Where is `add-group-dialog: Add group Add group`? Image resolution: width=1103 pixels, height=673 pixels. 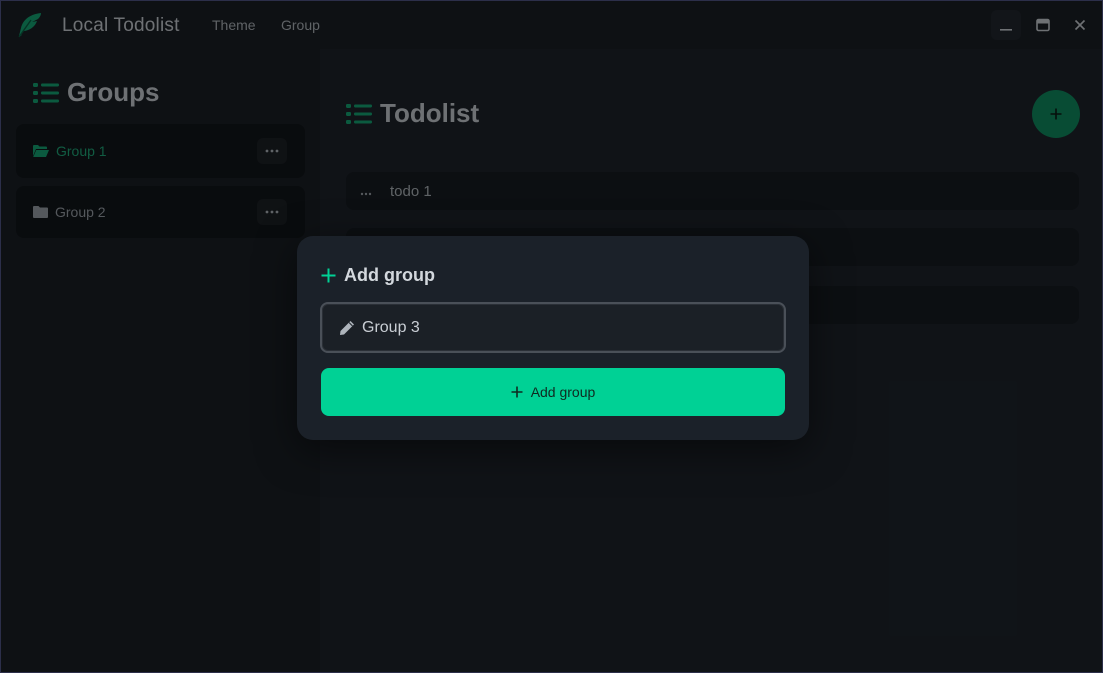
add-group-dialog: Add group Add group is located at coordinates (553, 338).